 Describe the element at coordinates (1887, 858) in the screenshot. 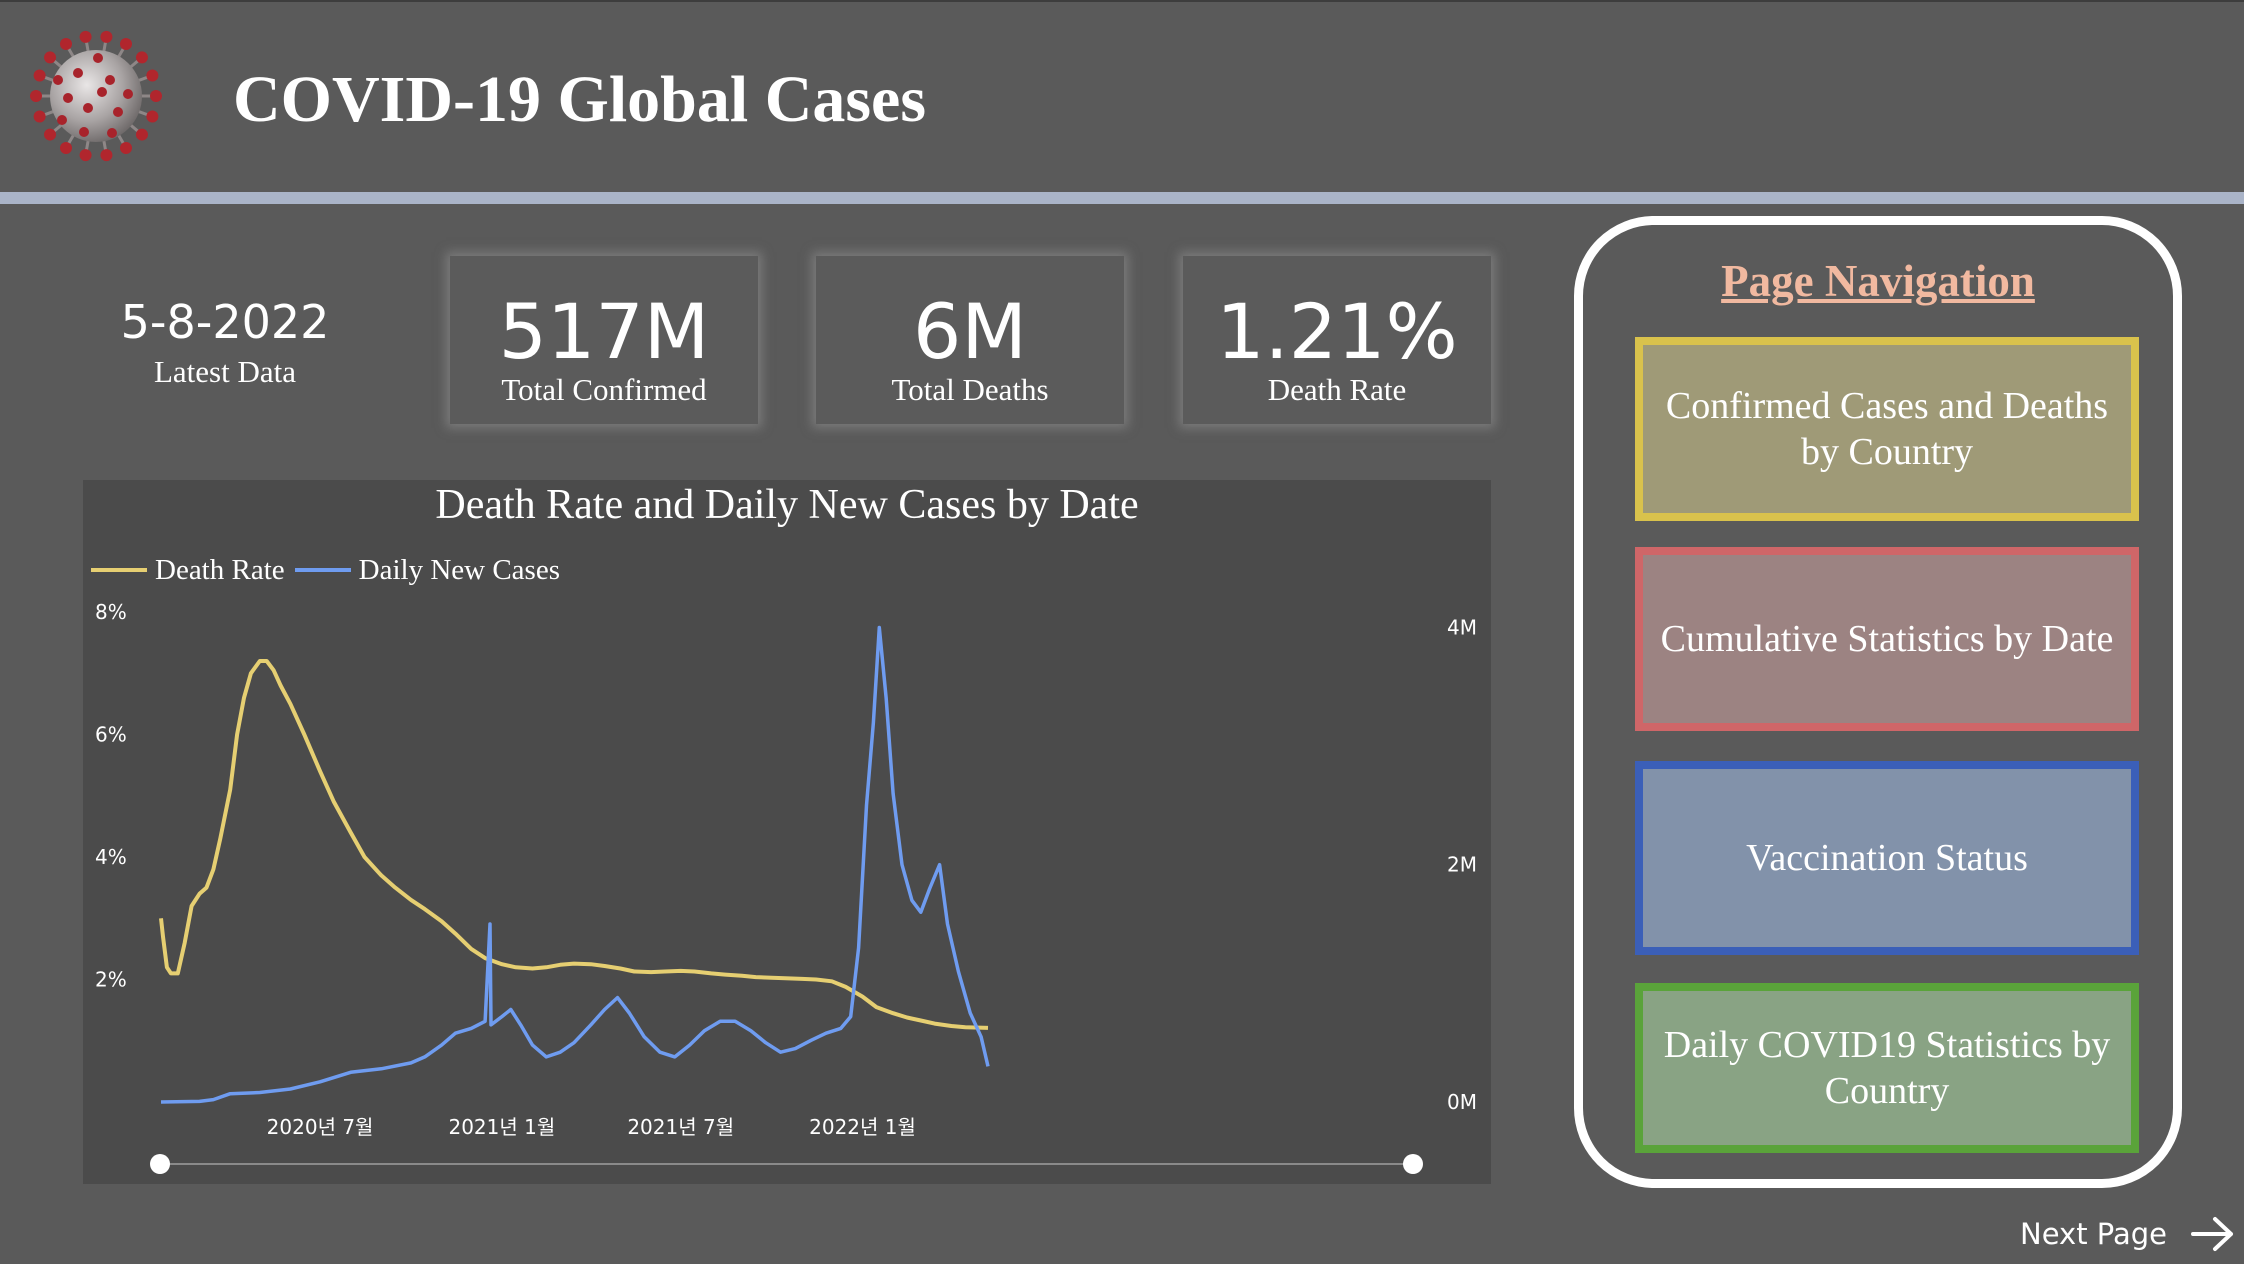

I see `nav-button-vaccination-status: Vaccination Status` at that location.